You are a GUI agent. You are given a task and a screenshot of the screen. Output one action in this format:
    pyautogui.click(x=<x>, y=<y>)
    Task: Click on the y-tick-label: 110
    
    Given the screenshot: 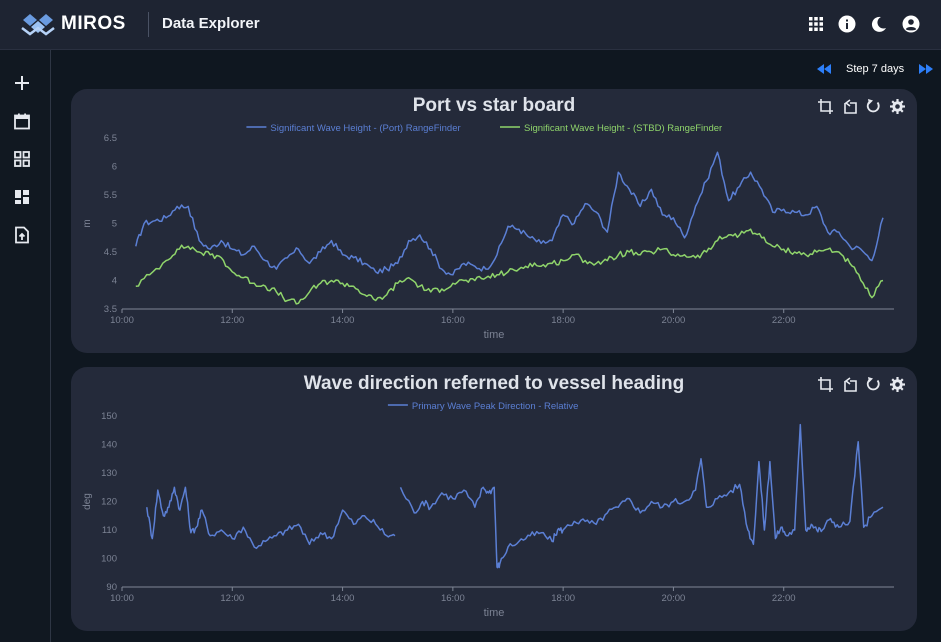 What is the action you would take?
    pyautogui.click(x=109, y=530)
    